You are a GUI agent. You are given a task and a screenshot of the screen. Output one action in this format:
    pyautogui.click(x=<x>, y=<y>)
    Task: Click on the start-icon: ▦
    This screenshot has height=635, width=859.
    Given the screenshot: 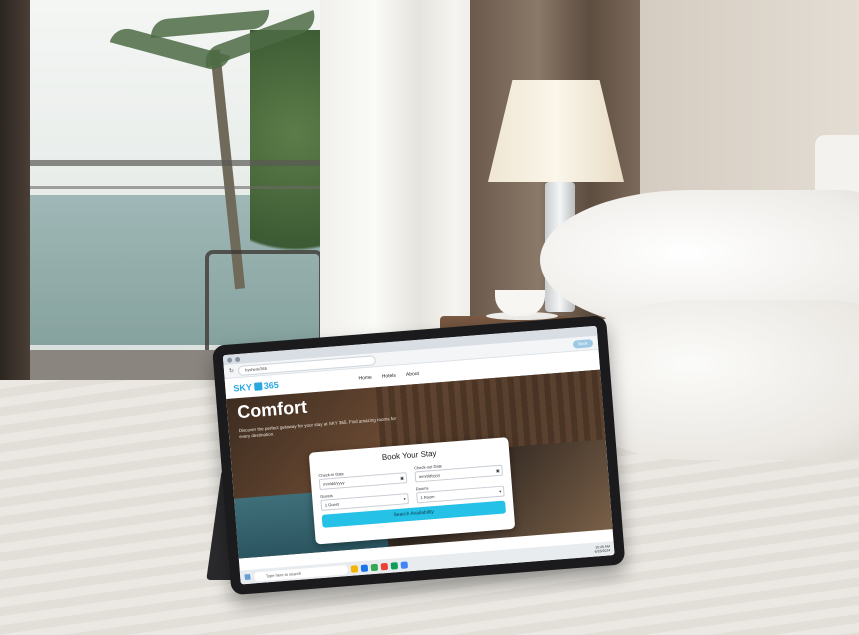 What is the action you would take?
    pyautogui.click(x=247, y=577)
    